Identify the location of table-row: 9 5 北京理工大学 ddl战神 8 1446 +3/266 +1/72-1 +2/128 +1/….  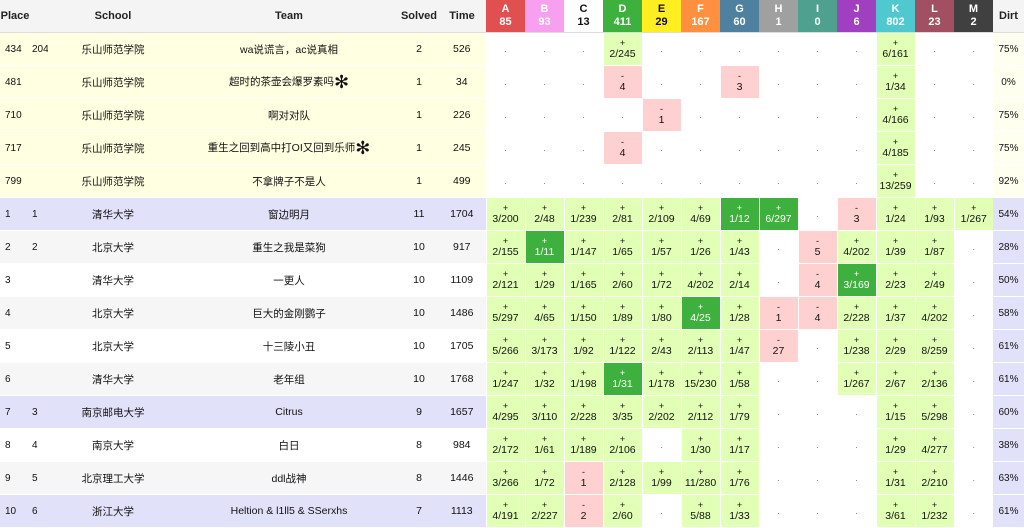
(512, 478).